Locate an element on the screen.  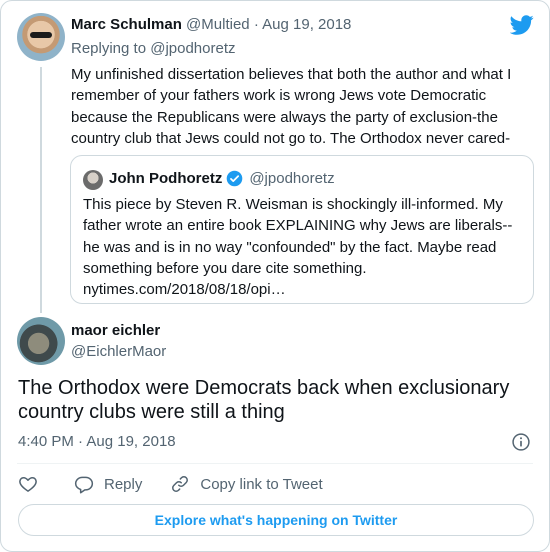
author-handle: @Multied is located at coordinates (218, 24).